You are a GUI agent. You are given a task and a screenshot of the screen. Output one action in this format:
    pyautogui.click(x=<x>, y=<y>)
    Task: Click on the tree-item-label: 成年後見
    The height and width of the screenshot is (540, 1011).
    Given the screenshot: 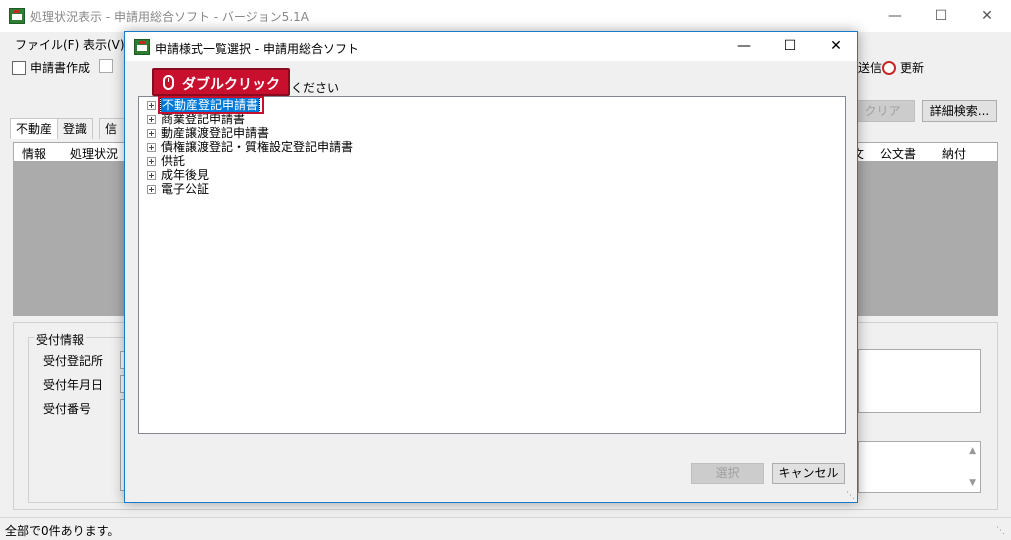 What is the action you would take?
    pyautogui.click(x=185, y=175)
    